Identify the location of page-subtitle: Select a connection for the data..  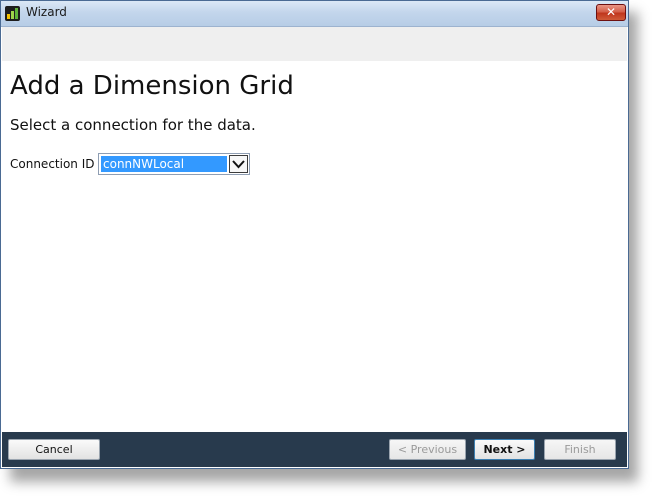
(133, 125).